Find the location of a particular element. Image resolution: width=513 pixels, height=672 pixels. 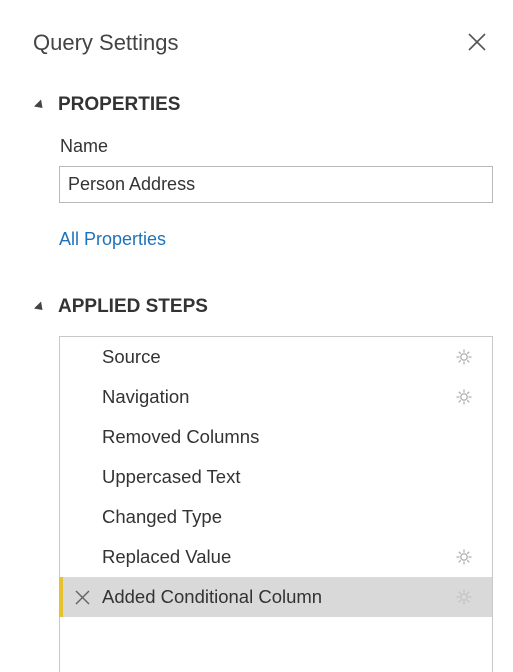

properties-section-toggle: PROPERTIES is located at coordinates (106, 105).